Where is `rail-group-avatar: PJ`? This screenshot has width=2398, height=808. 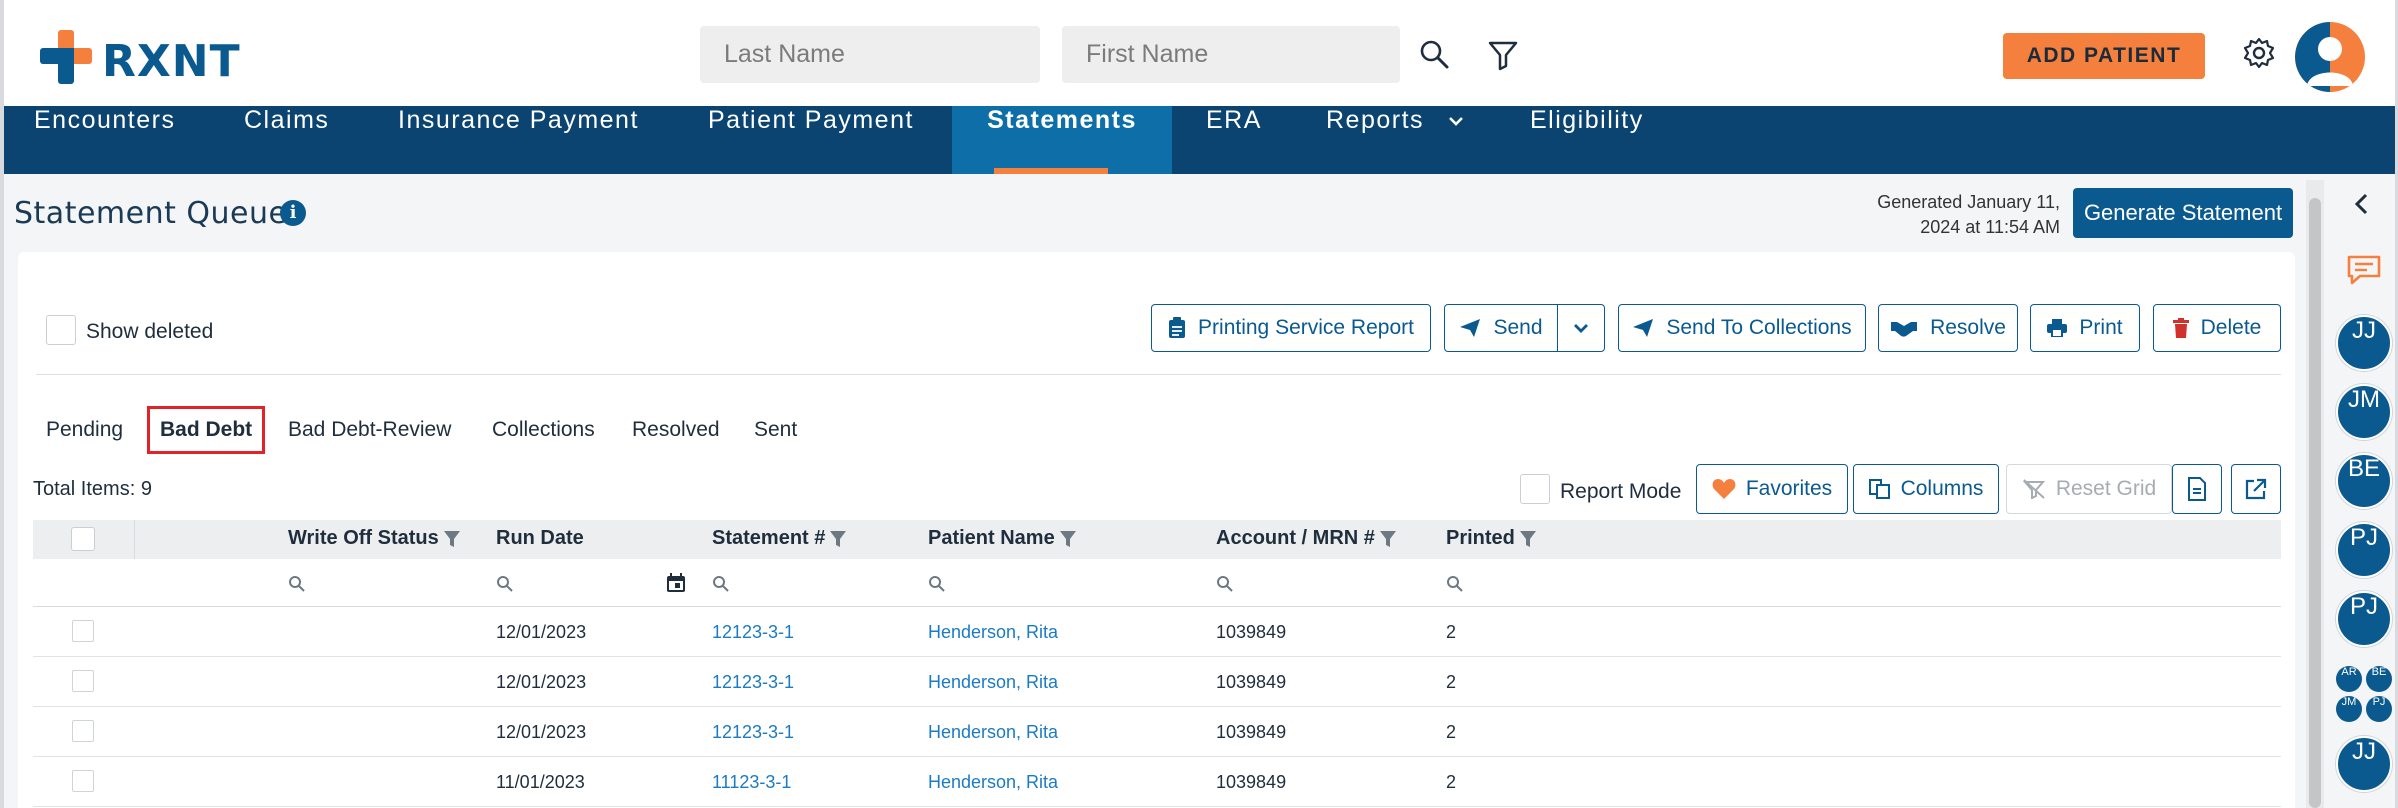 rail-group-avatar: PJ is located at coordinates (2379, 709).